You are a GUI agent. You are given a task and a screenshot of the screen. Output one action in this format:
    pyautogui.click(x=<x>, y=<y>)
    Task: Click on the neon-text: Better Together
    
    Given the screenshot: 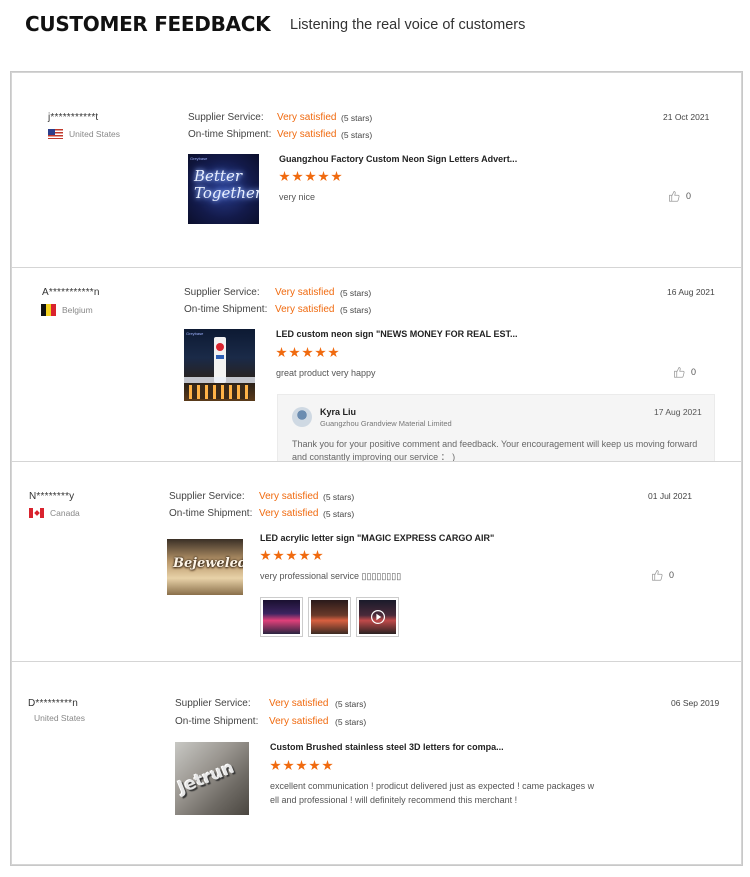 What is the action you would take?
    pyautogui.click(x=226, y=184)
    